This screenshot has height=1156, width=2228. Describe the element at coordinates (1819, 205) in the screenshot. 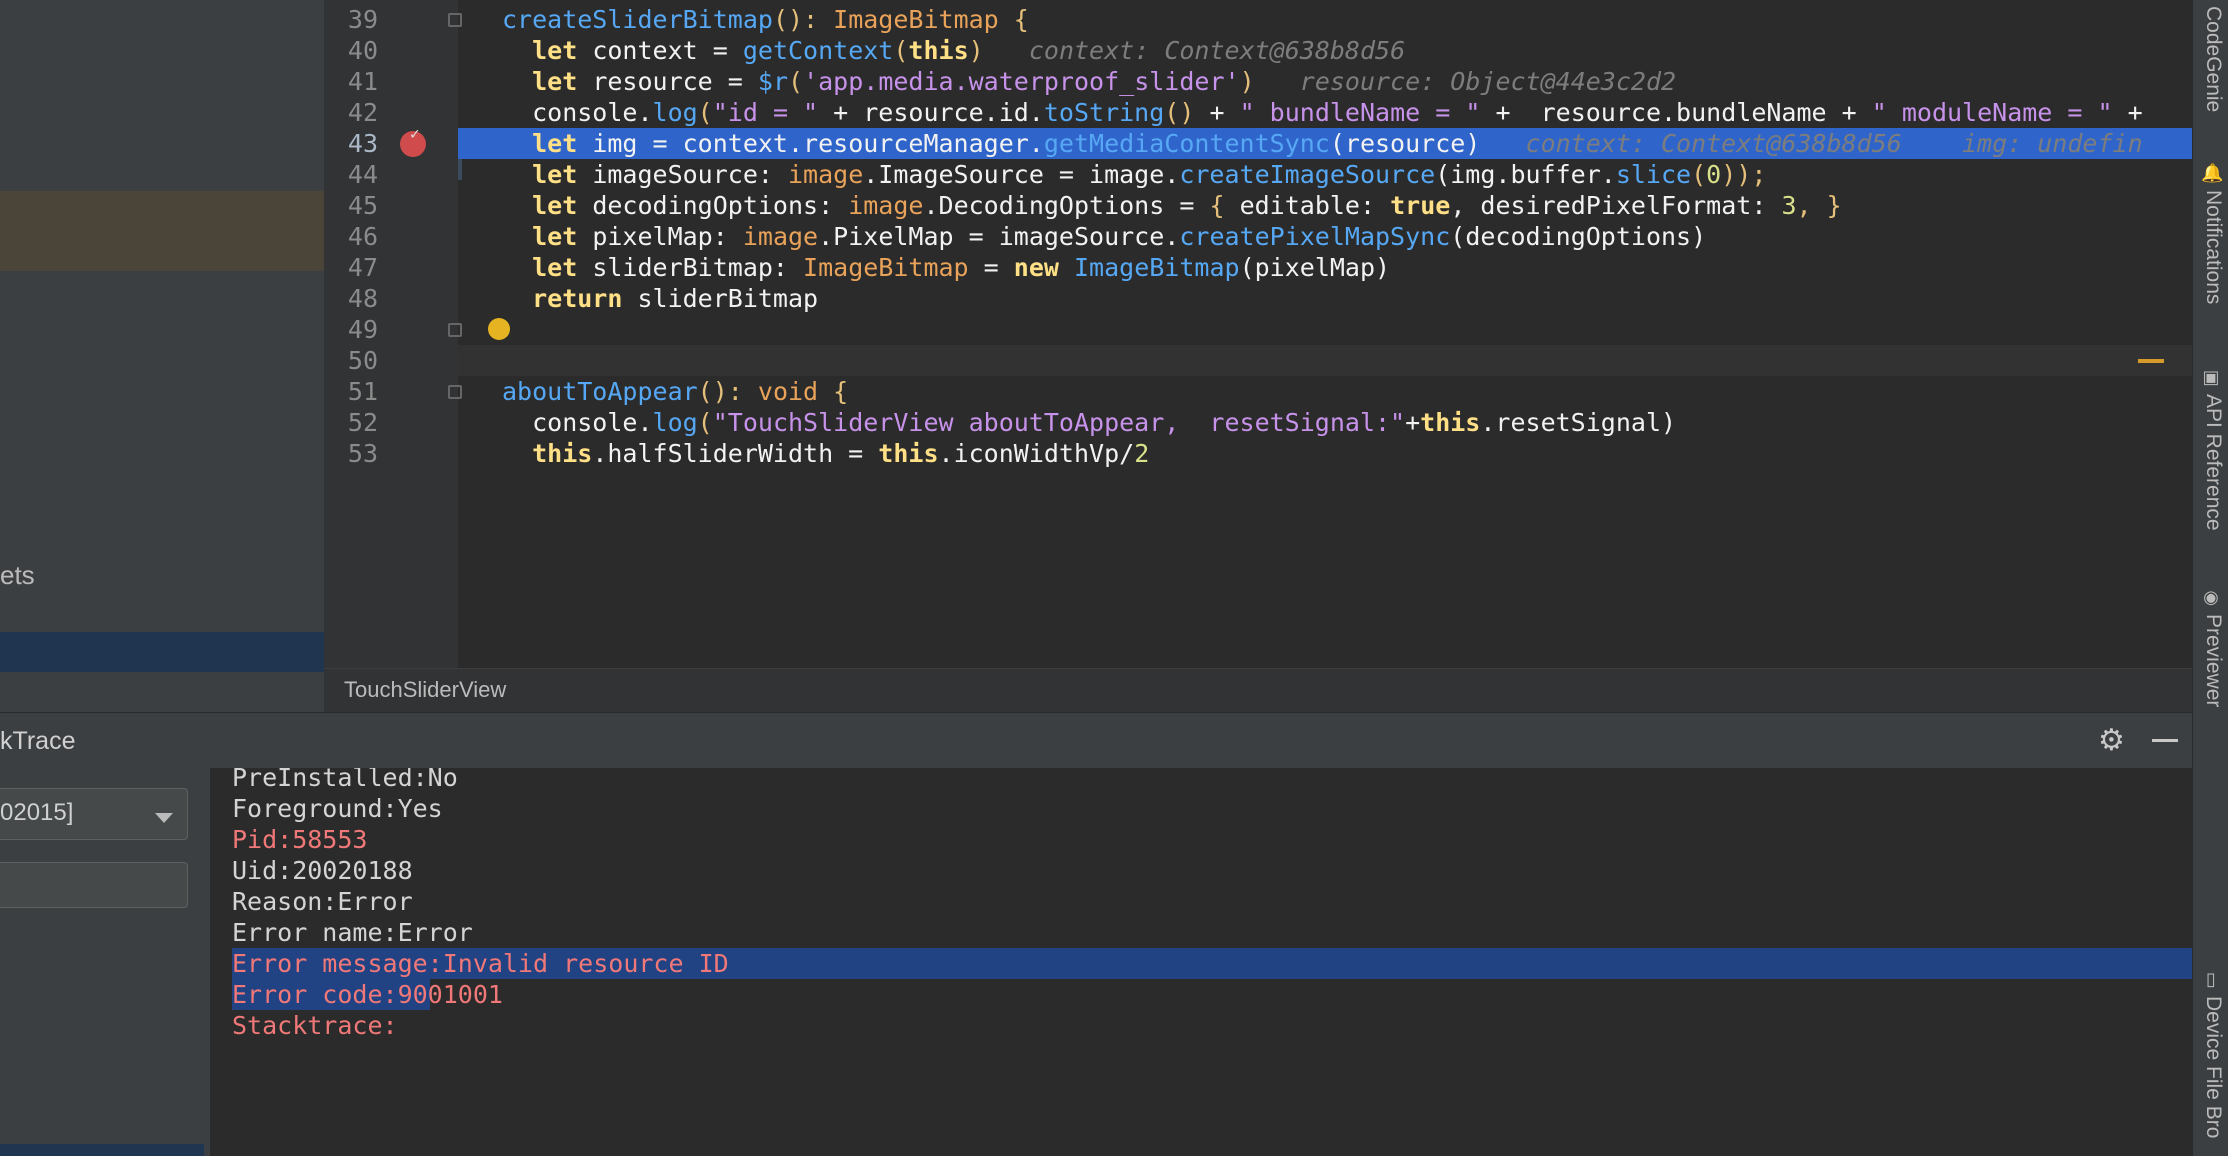

I see `code-token: , }` at that location.